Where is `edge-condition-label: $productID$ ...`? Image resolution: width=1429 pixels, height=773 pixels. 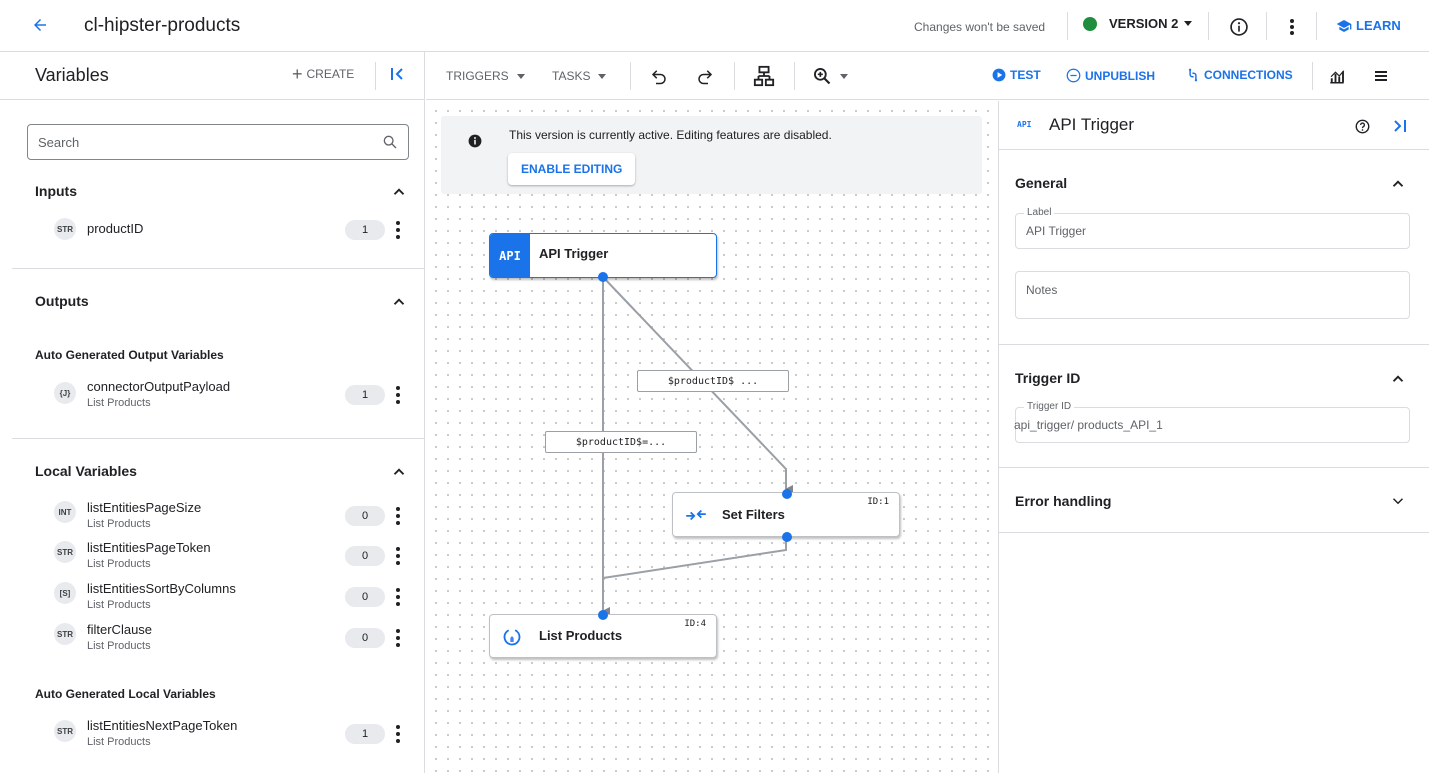 edge-condition-label: $productID$ ... is located at coordinates (713, 381).